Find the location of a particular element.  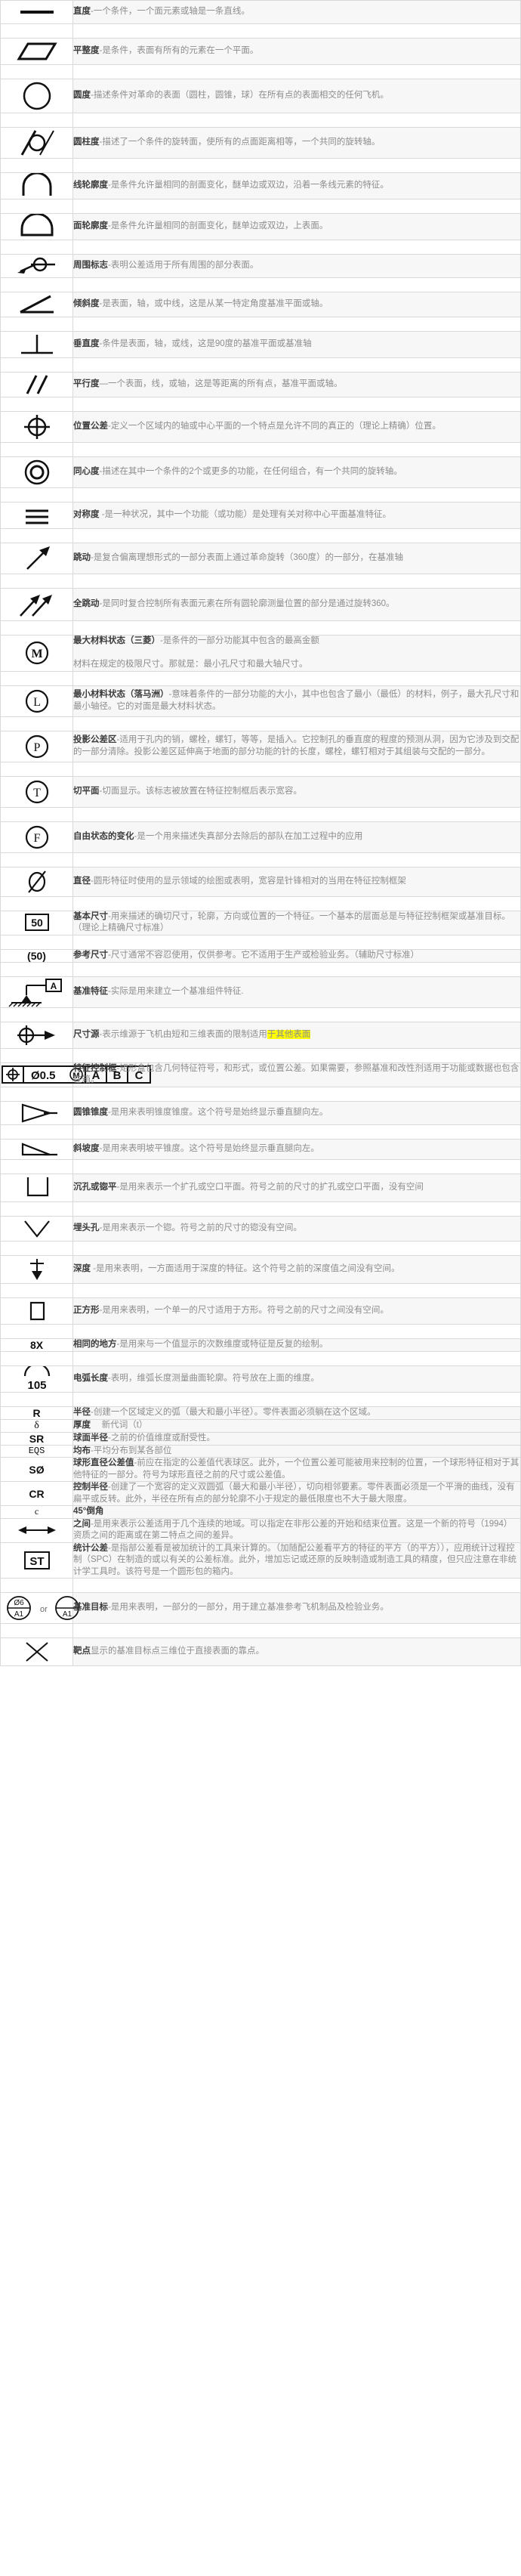

symbol-term: 圆柱度 is located at coordinates (86, 142).